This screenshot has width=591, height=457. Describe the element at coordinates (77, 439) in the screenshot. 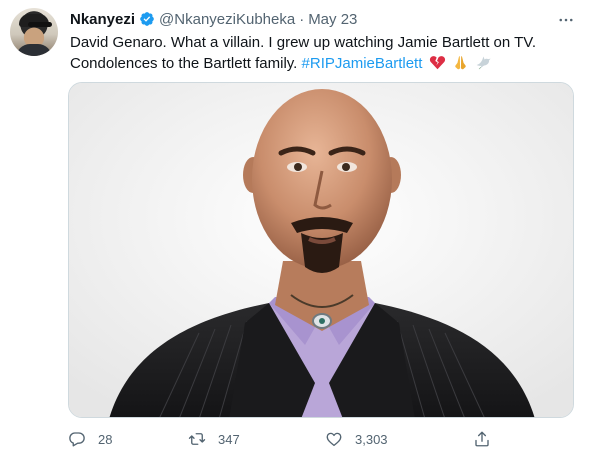

I see `reply-icon` at that location.